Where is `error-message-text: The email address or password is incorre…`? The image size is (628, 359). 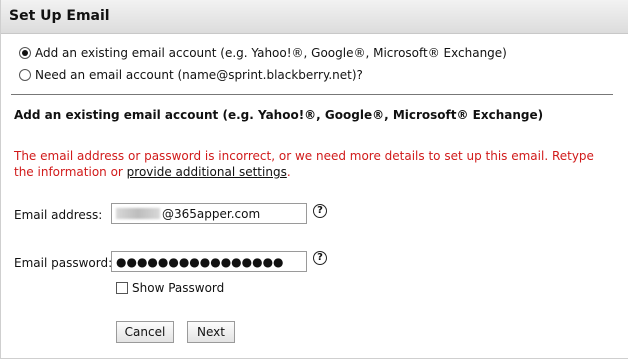
error-message-text: The email address or password is incorre… is located at coordinates (304, 164).